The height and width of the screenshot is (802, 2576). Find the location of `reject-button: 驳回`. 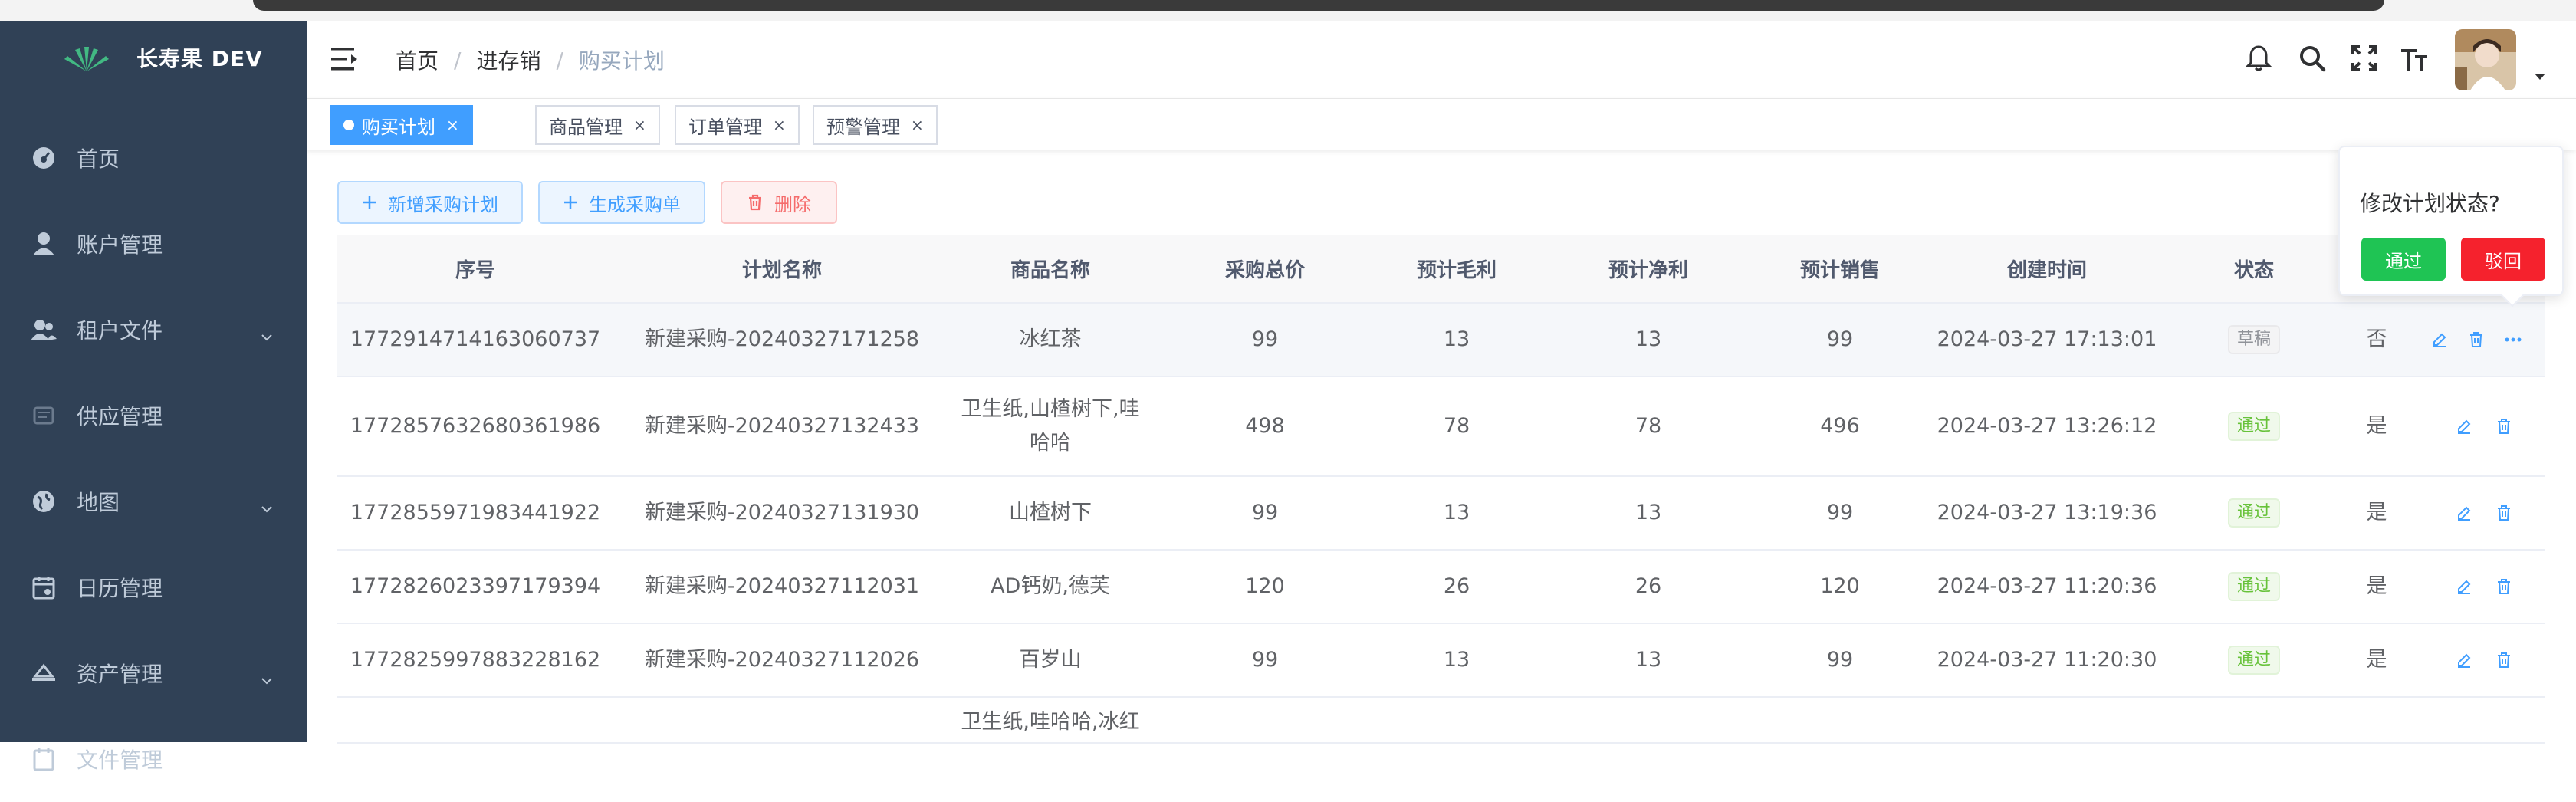

reject-button: 驳回 is located at coordinates (2503, 259).